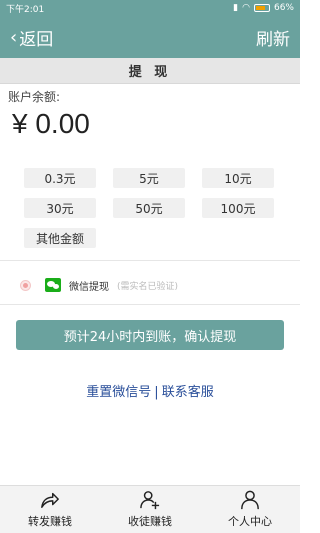  I want to click on balance-label: 账户余额:, so click(34, 97).